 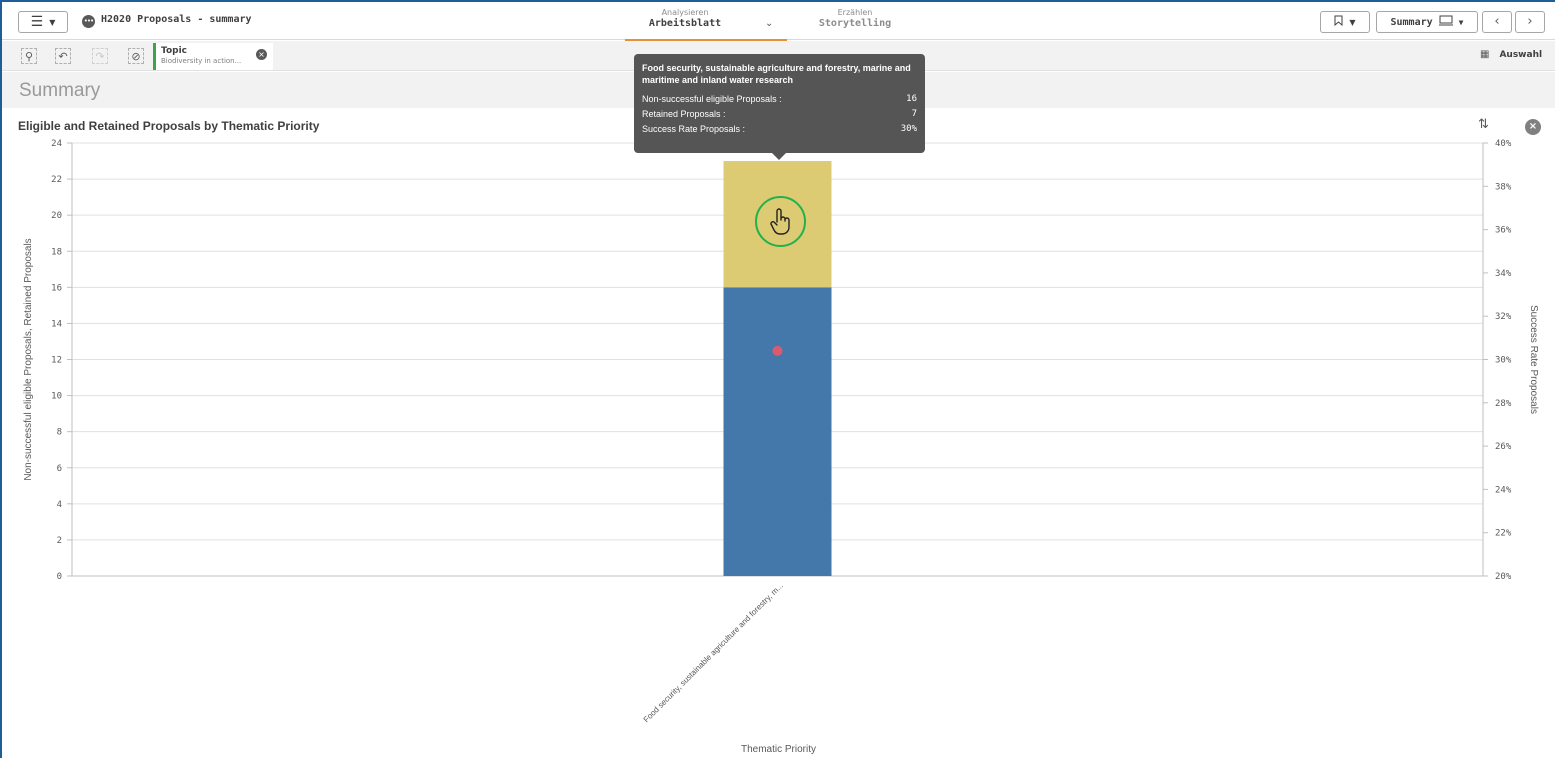 What do you see at coordinates (1503, 577) in the screenshot?
I see `y2-tick-label: 20%` at bounding box center [1503, 577].